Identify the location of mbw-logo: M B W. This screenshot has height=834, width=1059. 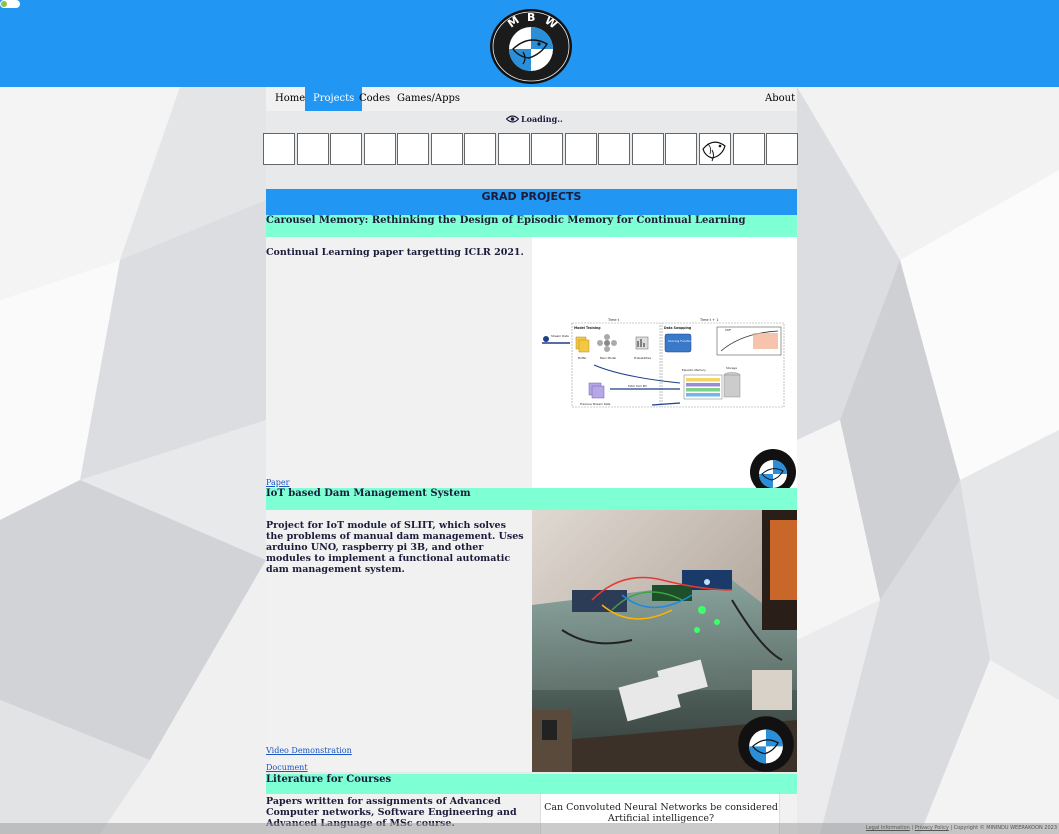
(531, 46).